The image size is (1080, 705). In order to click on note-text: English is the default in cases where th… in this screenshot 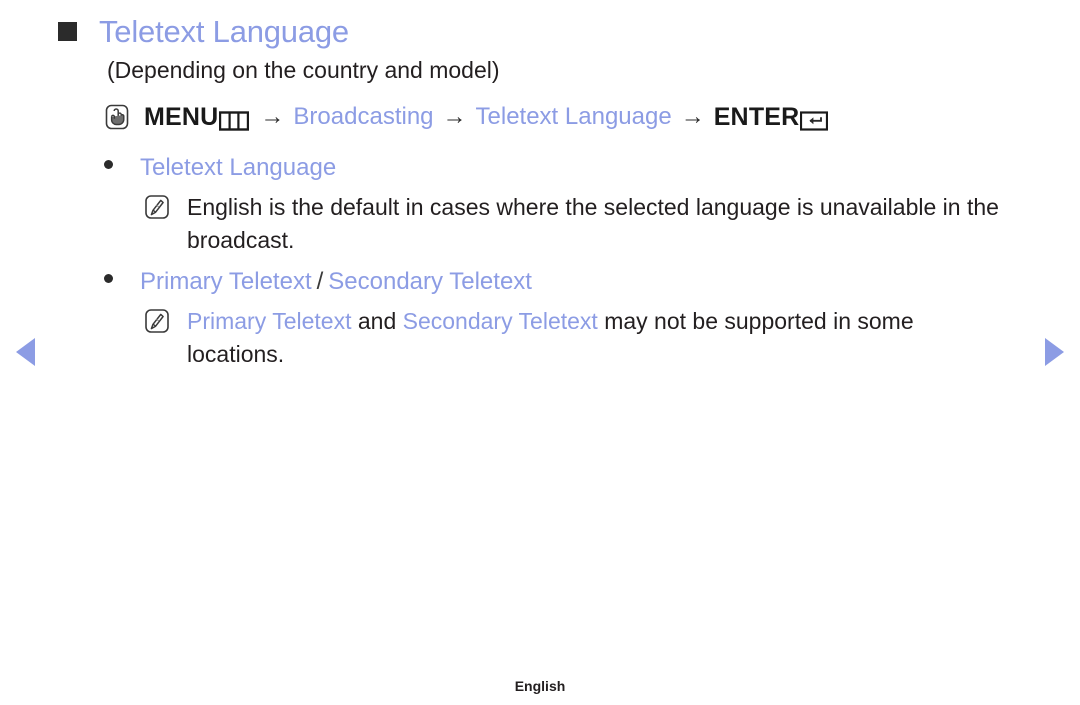, I will do `click(593, 223)`.